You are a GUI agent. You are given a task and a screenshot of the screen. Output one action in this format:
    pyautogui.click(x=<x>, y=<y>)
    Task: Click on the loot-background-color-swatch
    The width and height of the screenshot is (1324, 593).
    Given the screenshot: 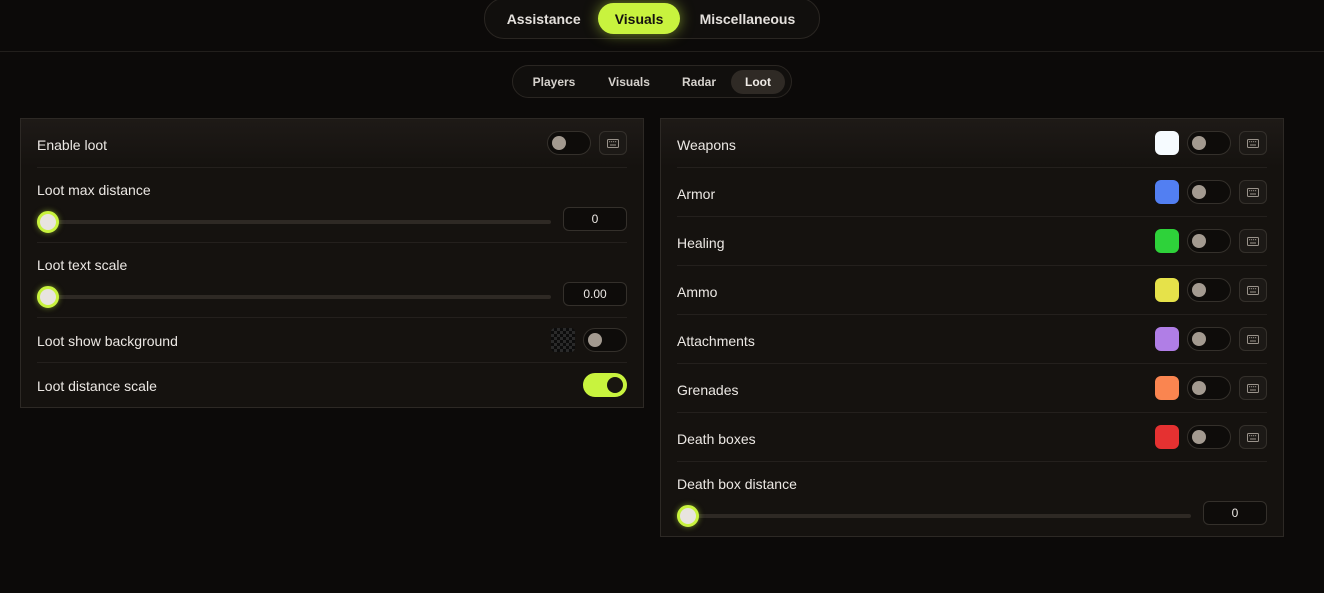 What is the action you would take?
    pyautogui.click(x=563, y=340)
    